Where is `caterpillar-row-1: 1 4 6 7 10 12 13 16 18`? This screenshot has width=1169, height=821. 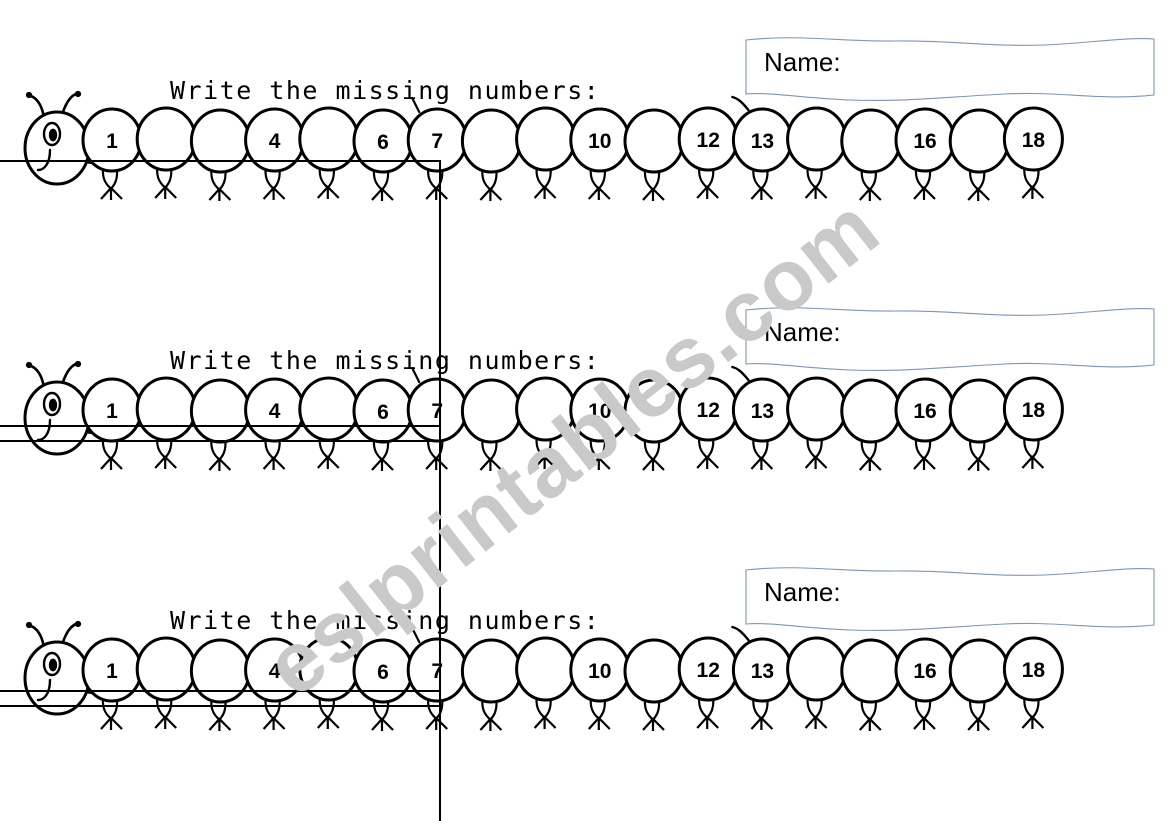
caterpillar-row-1: 1 4 6 7 10 12 13 16 18 is located at coordinates (543, 145).